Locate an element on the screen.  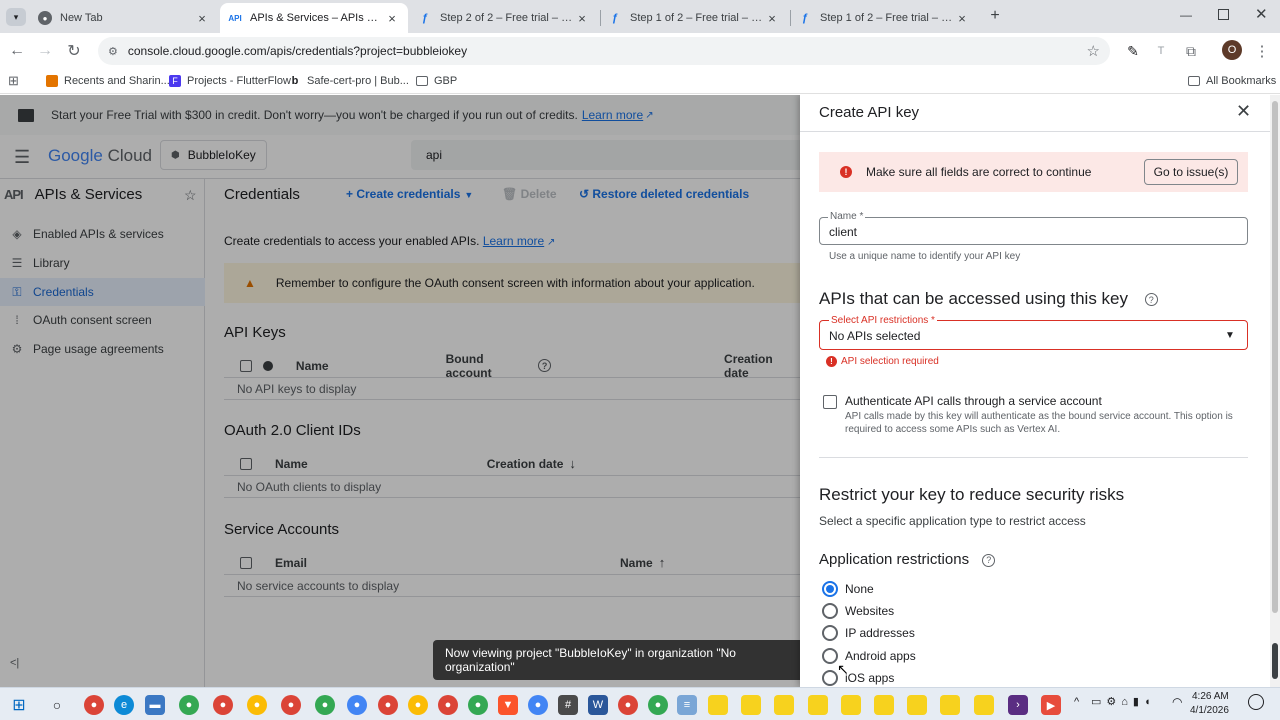
search-icon: ○ is located at coordinates (57, 705).